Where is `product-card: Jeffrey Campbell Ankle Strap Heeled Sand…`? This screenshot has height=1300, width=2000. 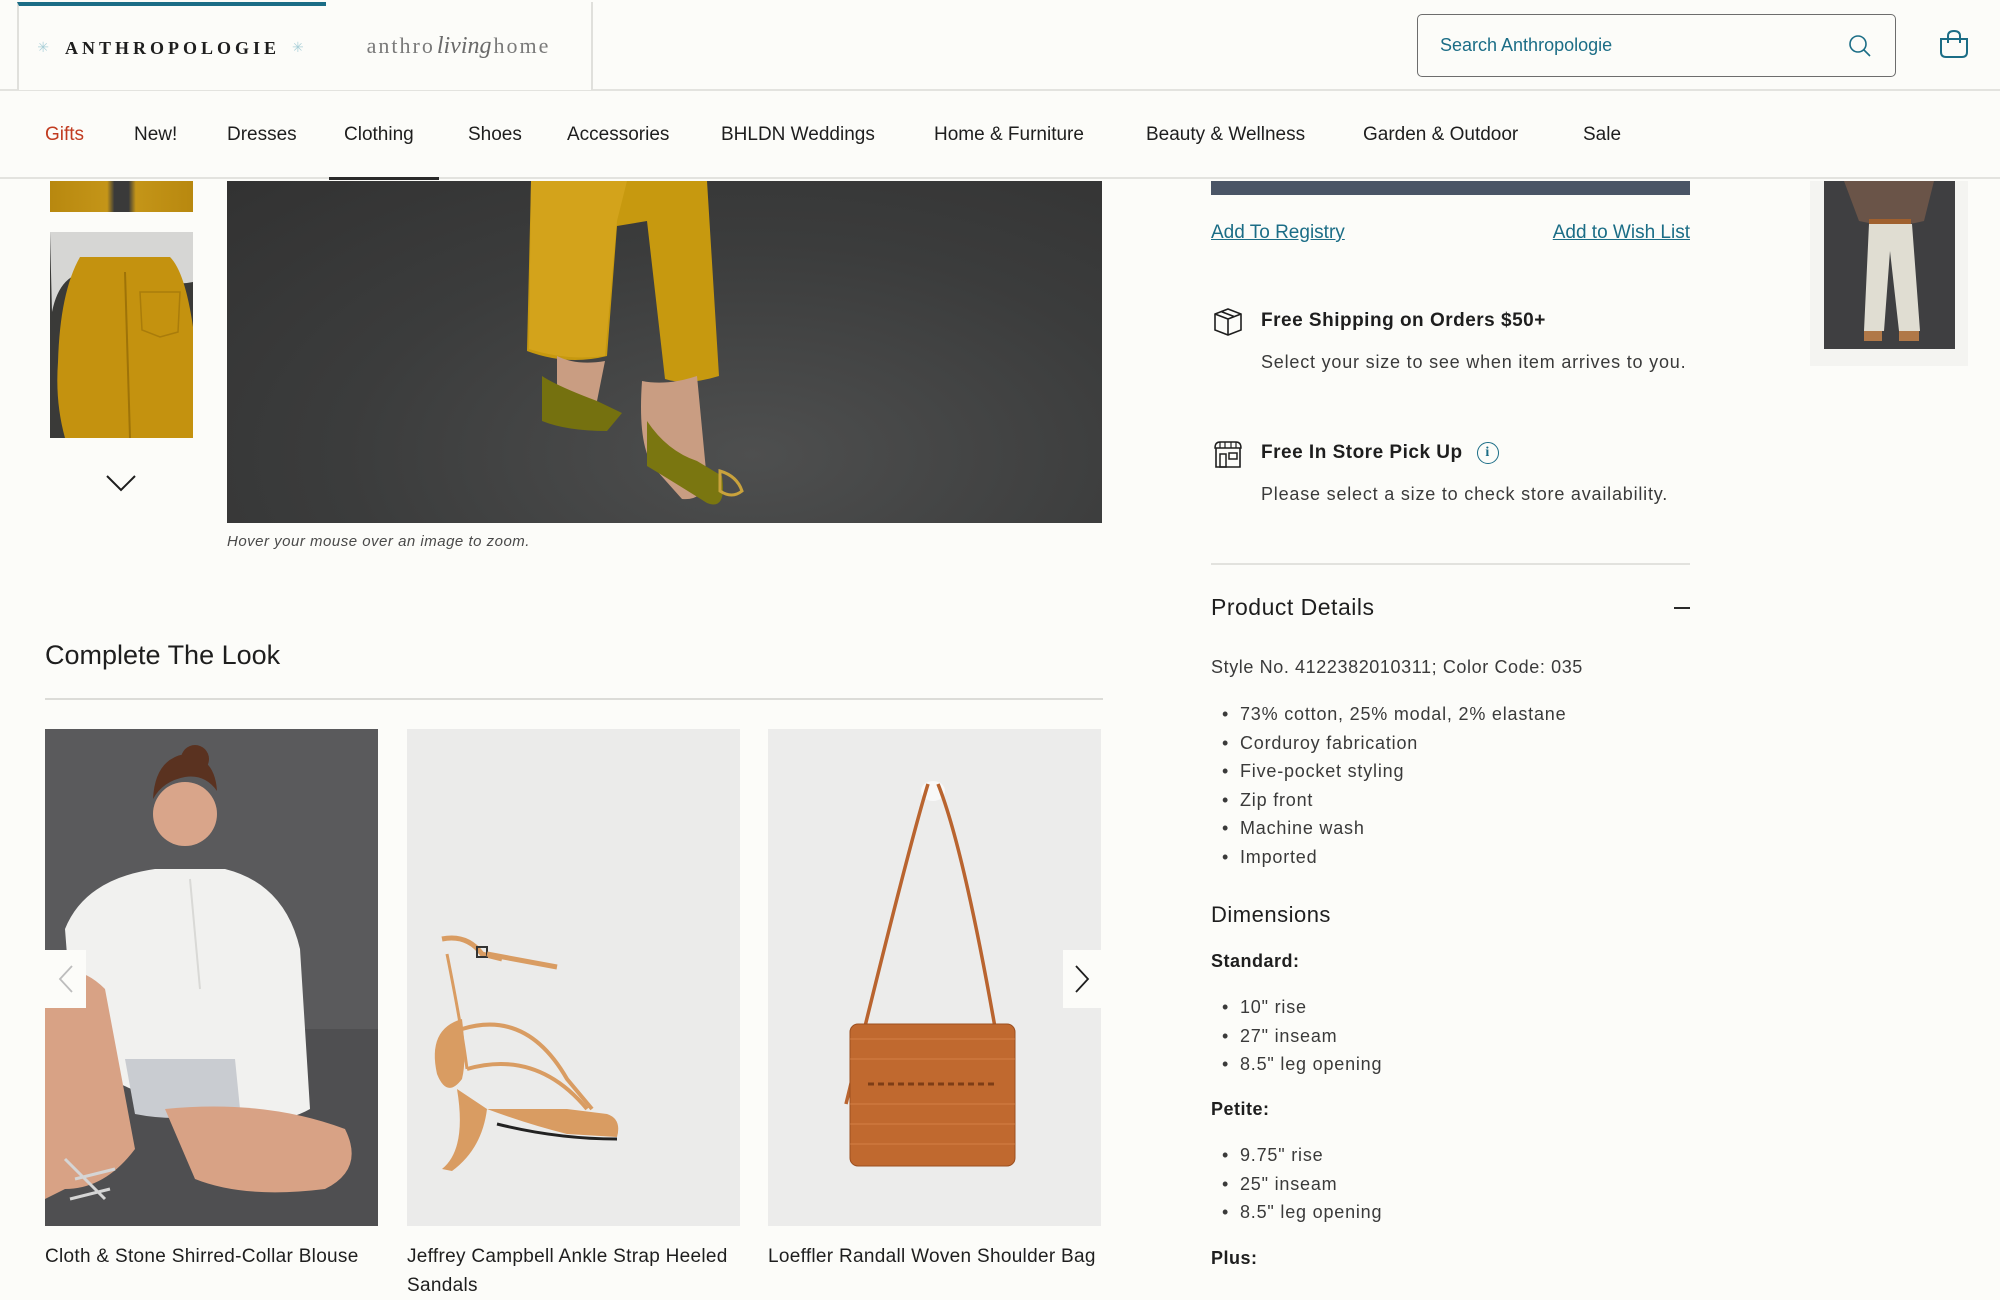 product-card: Jeffrey Campbell Ankle Strap Heeled Sand… is located at coordinates (573, 1014).